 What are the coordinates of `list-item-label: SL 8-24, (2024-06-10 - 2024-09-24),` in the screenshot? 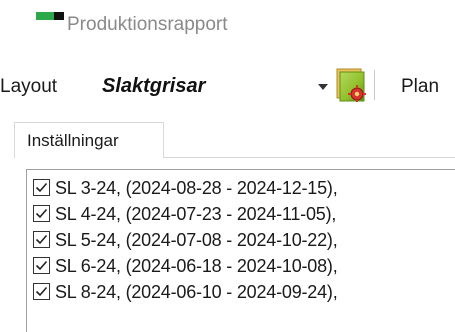 It's located at (196, 292).